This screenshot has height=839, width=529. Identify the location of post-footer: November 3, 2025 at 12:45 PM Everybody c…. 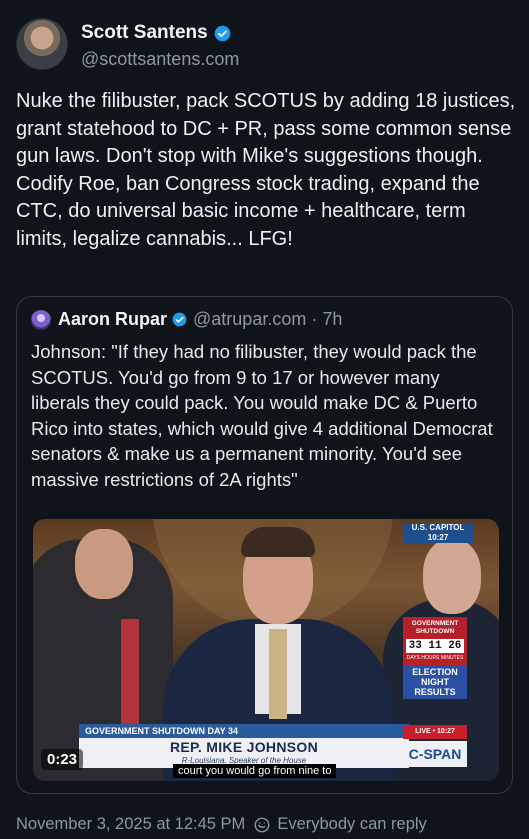
(221, 824).